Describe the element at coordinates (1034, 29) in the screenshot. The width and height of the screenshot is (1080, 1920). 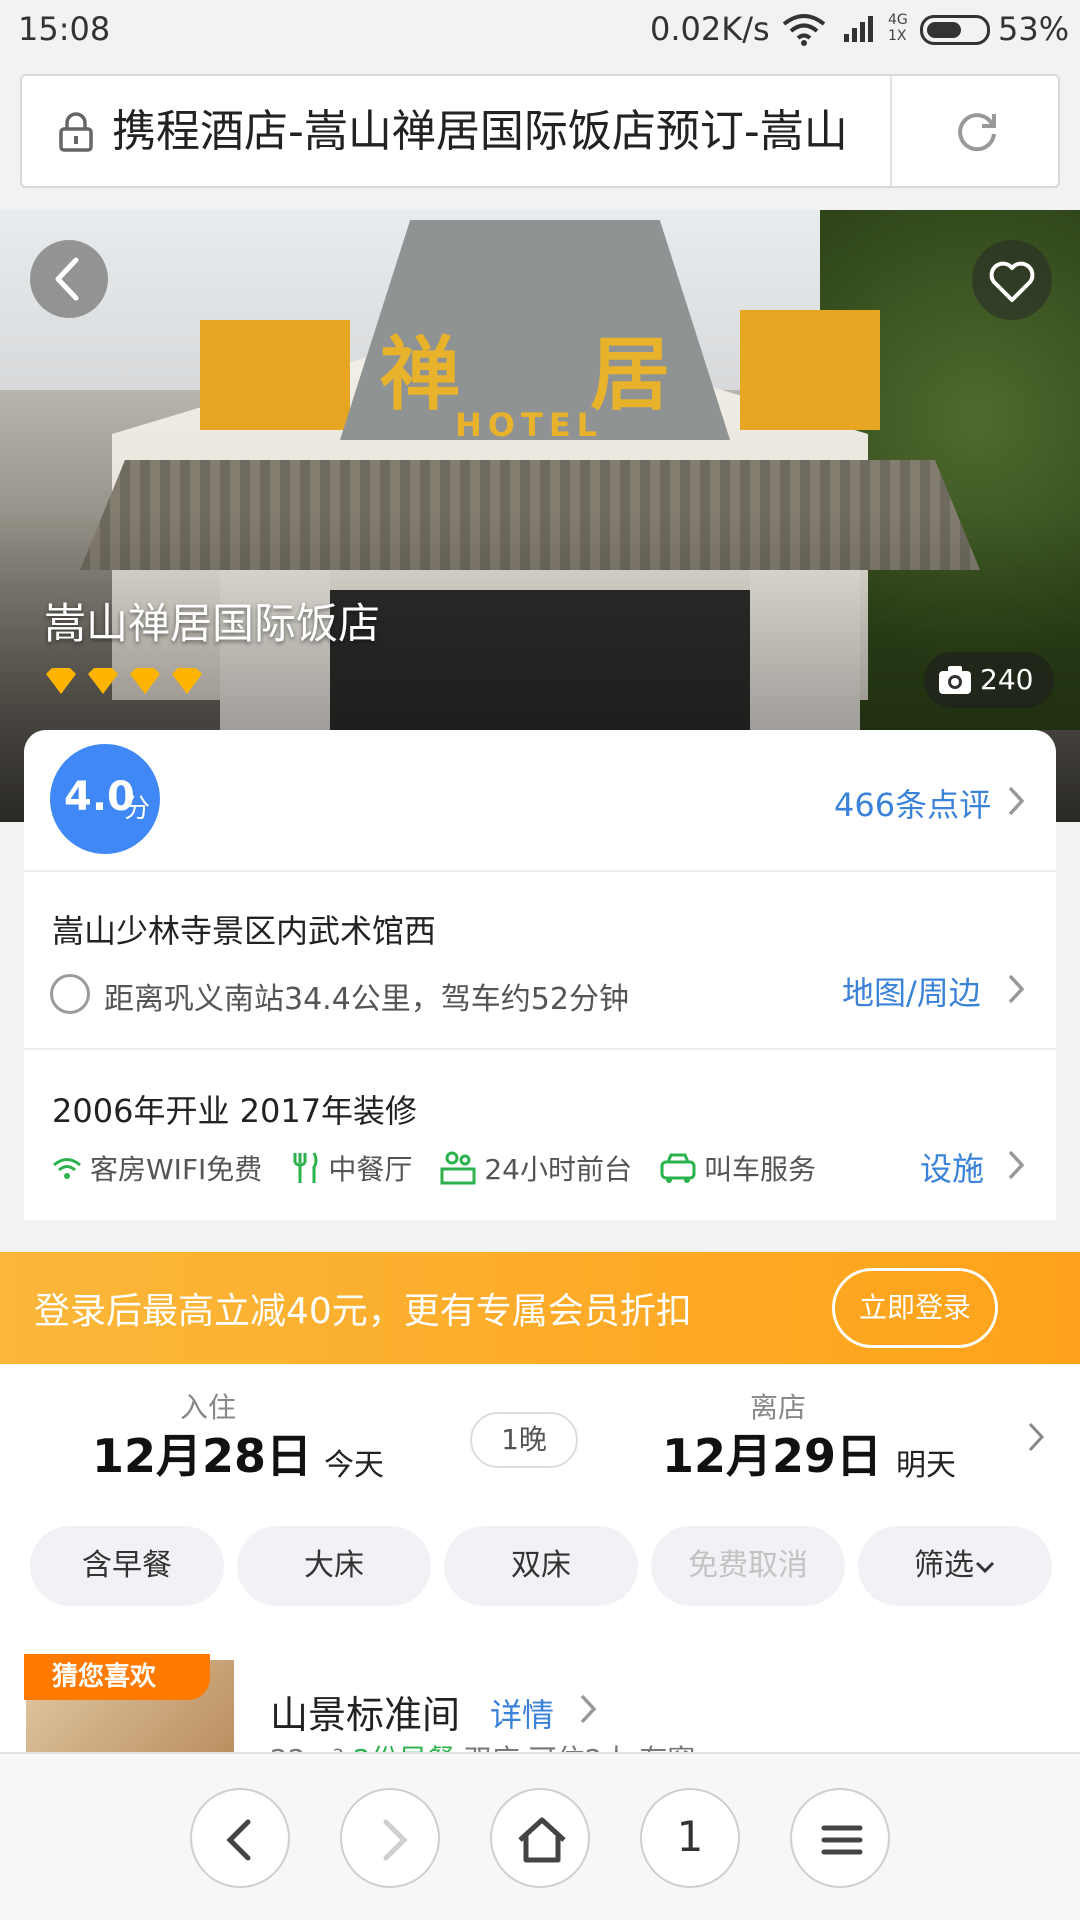
I see `battery-percent: 53%` at that location.